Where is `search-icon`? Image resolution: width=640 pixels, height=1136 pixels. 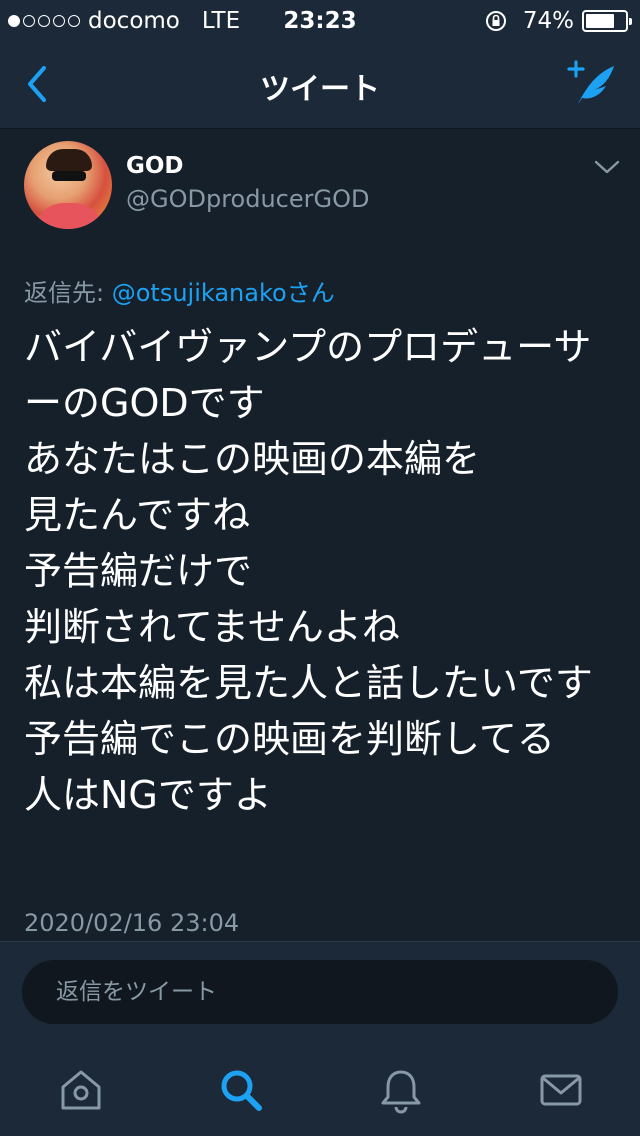 search-icon is located at coordinates (241, 1090).